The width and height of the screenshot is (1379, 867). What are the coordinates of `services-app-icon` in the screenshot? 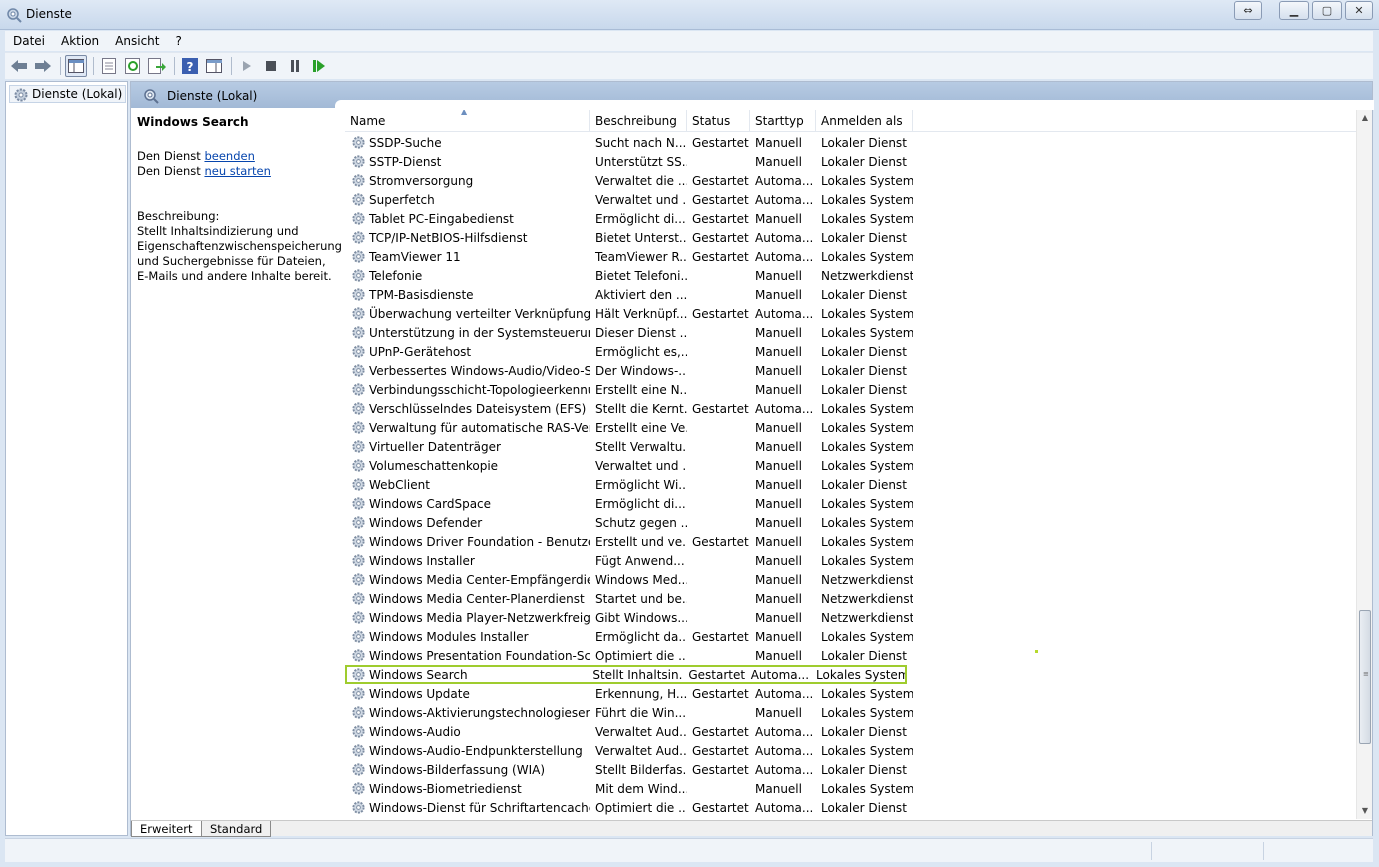 It's located at (14, 15).